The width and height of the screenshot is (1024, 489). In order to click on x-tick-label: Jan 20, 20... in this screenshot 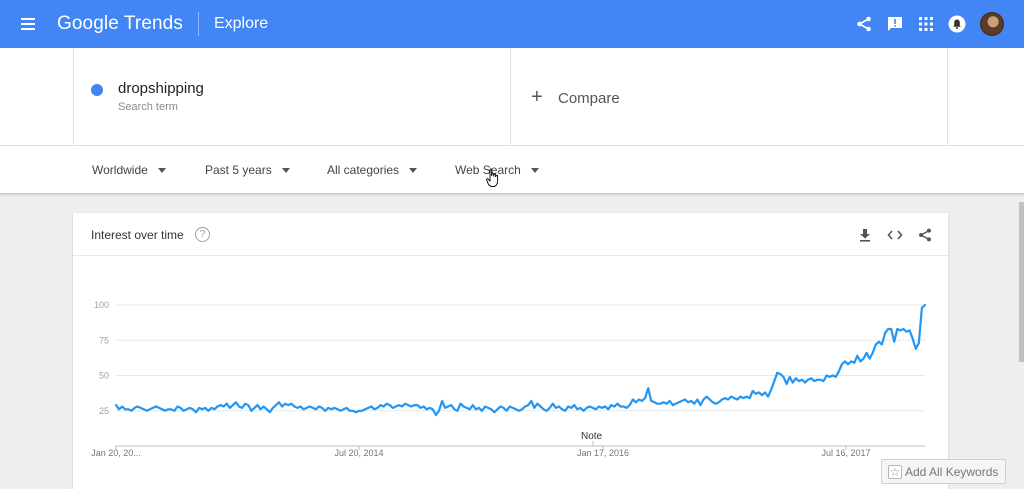, I will do `click(116, 453)`.